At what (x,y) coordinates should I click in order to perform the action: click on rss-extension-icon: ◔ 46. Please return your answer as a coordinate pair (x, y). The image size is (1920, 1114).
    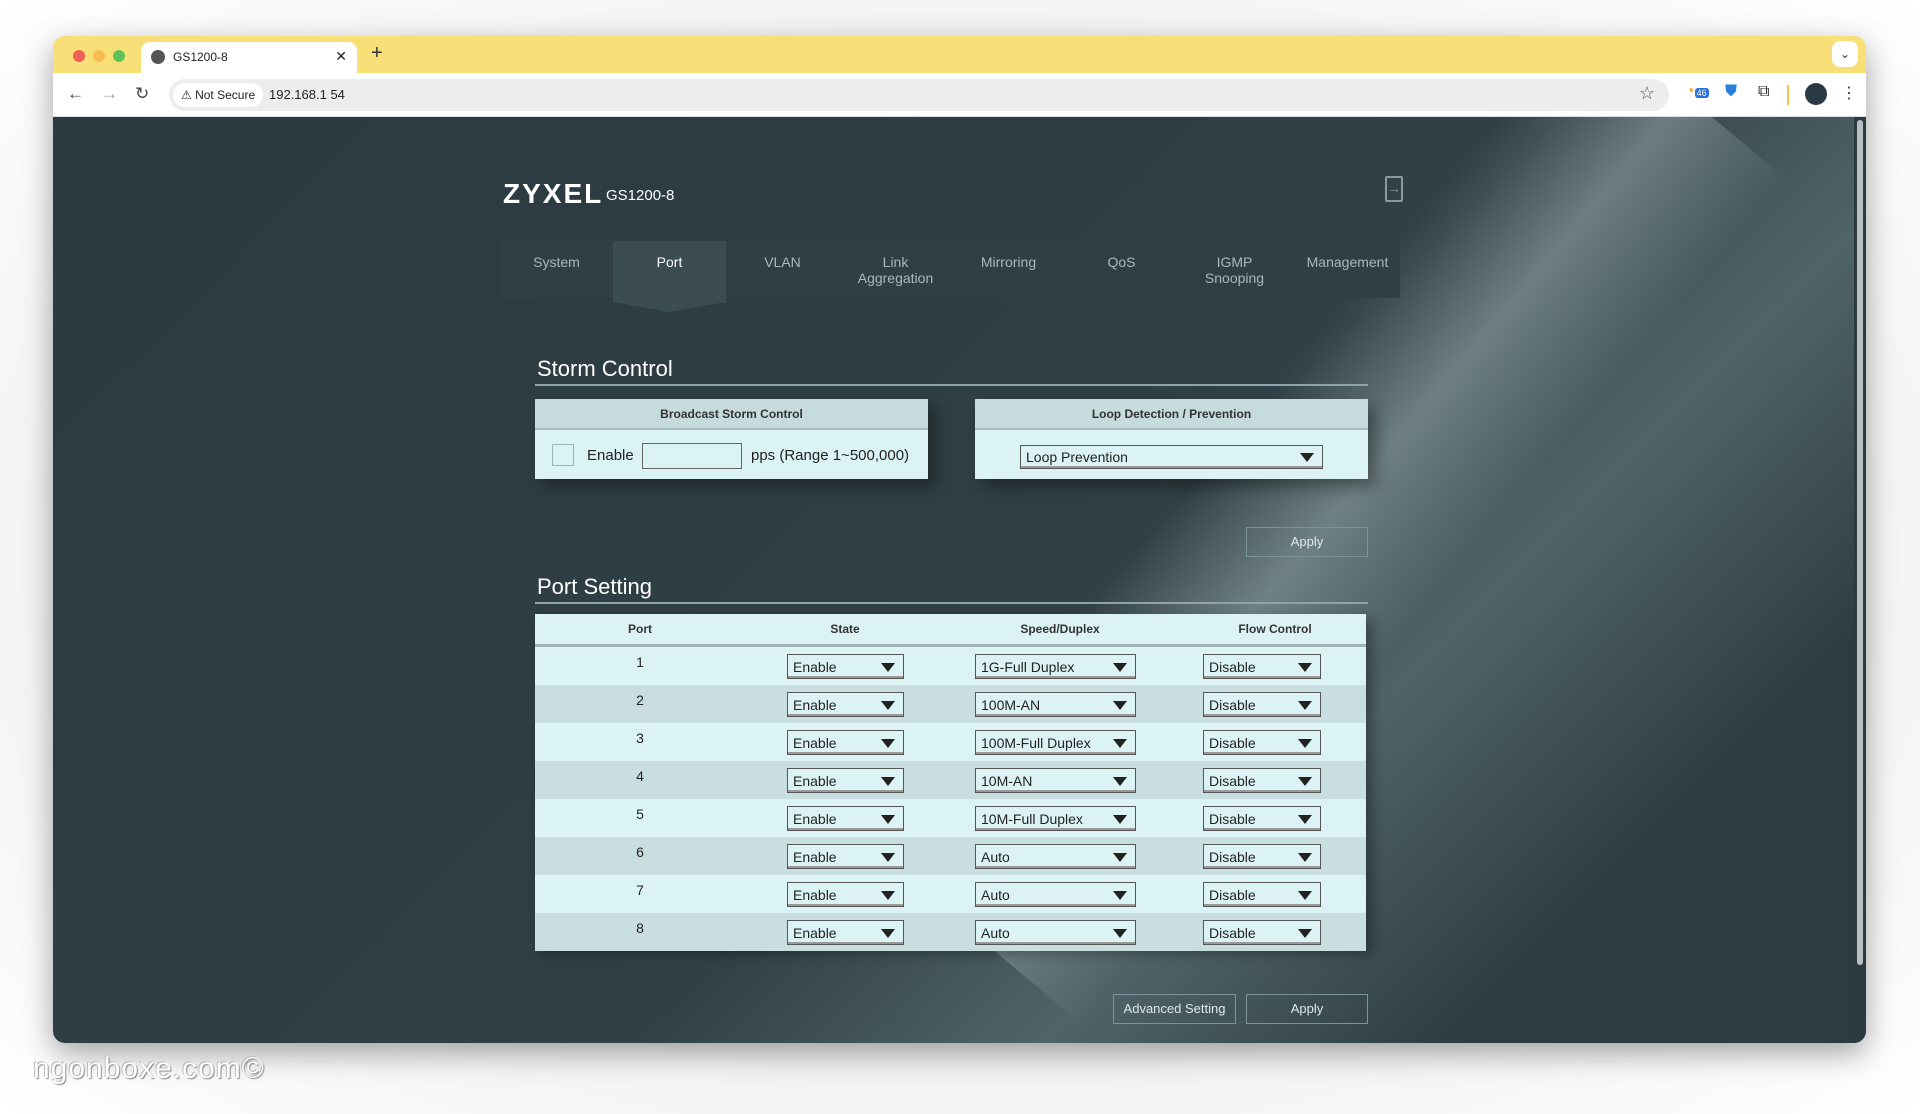
    Looking at the image, I should click on (1697, 92).